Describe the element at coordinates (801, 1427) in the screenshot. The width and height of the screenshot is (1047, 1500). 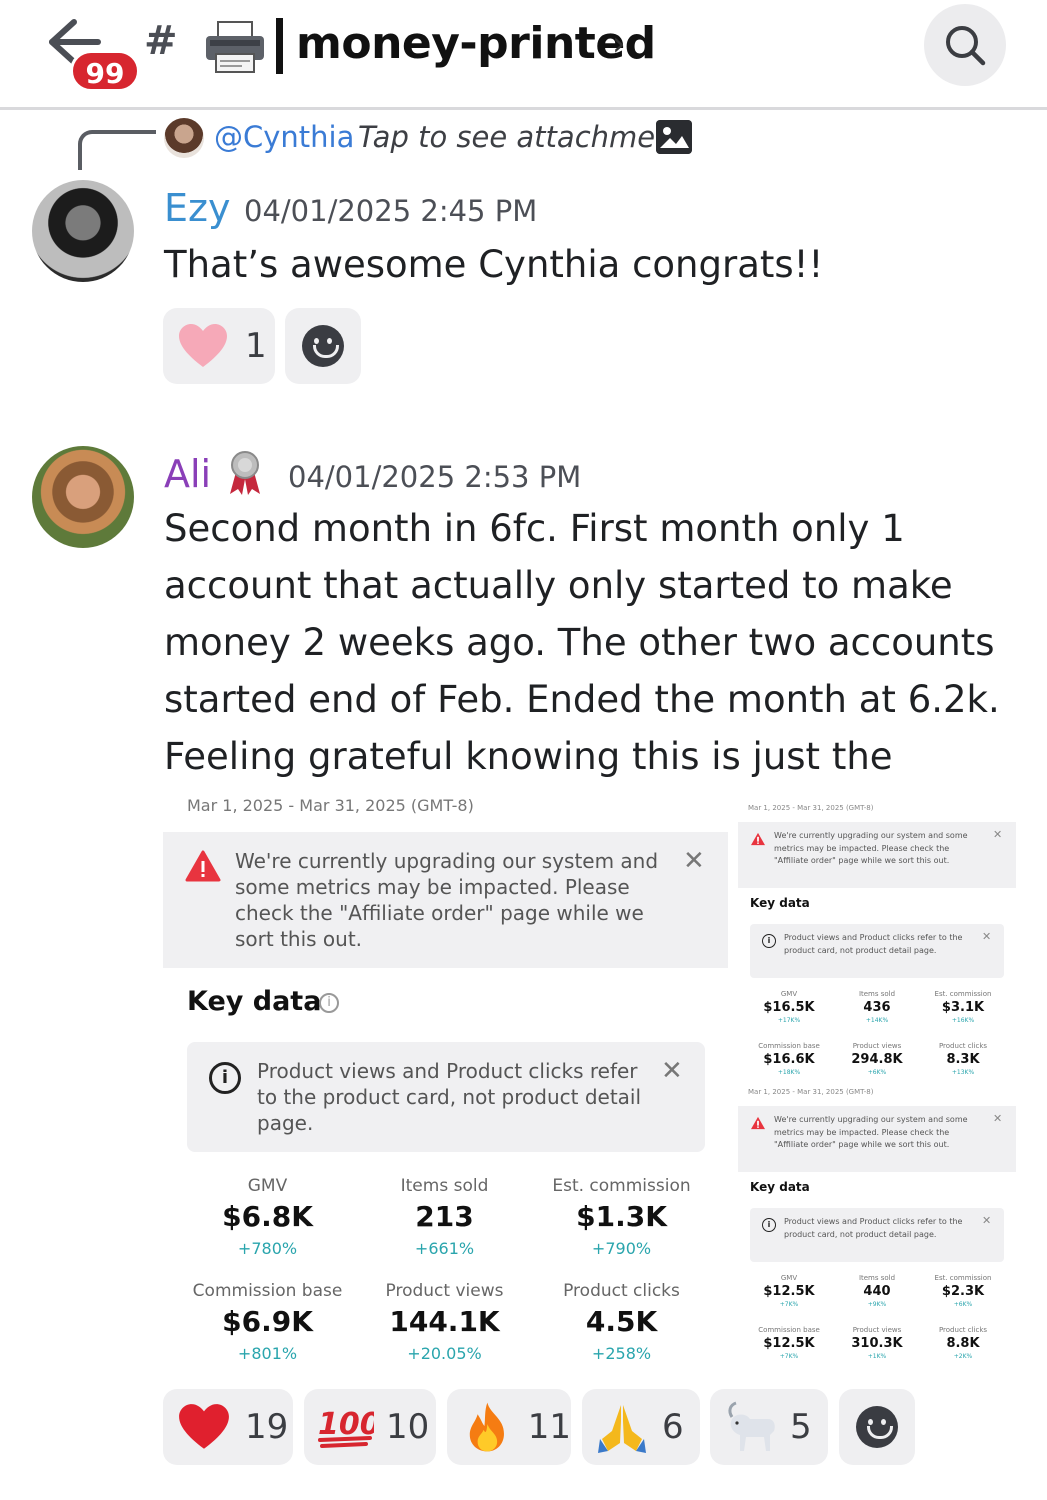
I see `reaction-count: 5` at that location.